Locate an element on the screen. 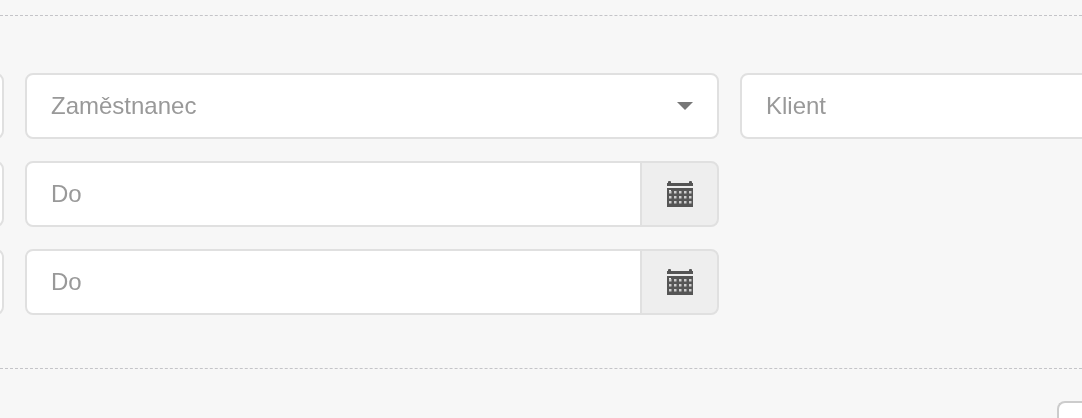 Image resolution: width=1082 pixels, height=418 pixels. client-field: Klient is located at coordinates (911, 106).